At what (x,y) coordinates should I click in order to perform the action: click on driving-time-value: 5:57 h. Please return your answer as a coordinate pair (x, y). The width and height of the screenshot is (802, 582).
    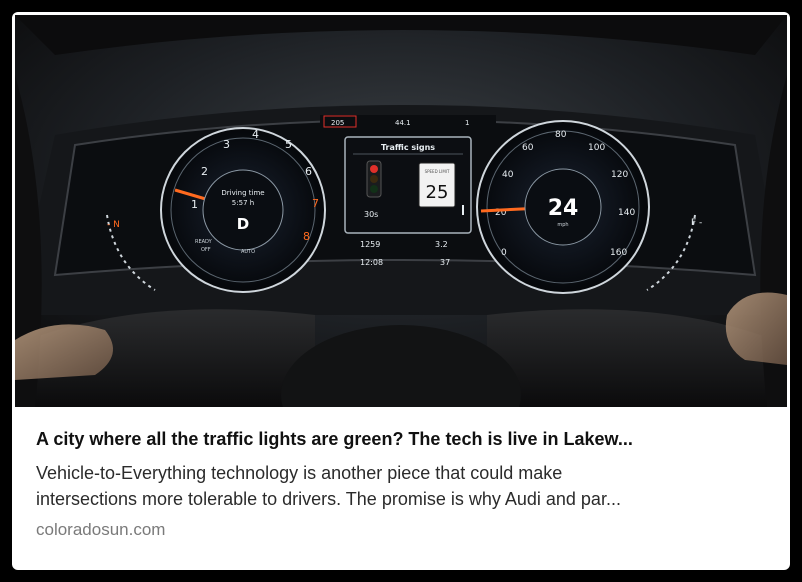
    Looking at the image, I should click on (243, 203).